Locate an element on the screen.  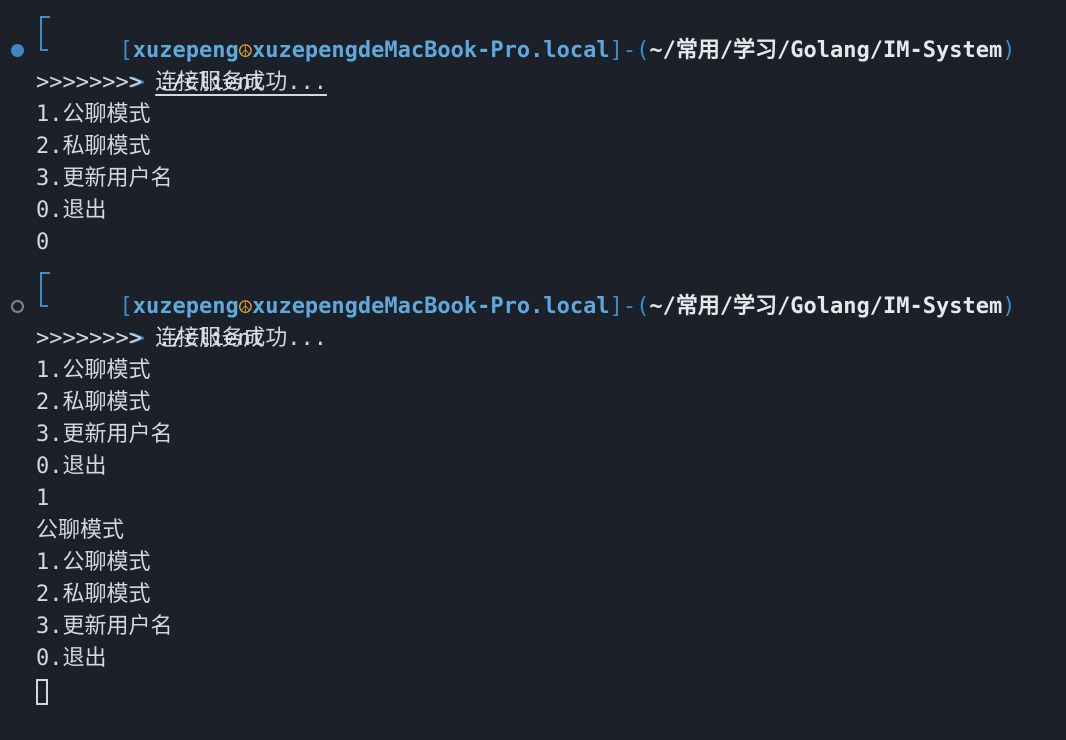
user-input-line: 1 is located at coordinates (43, 498).